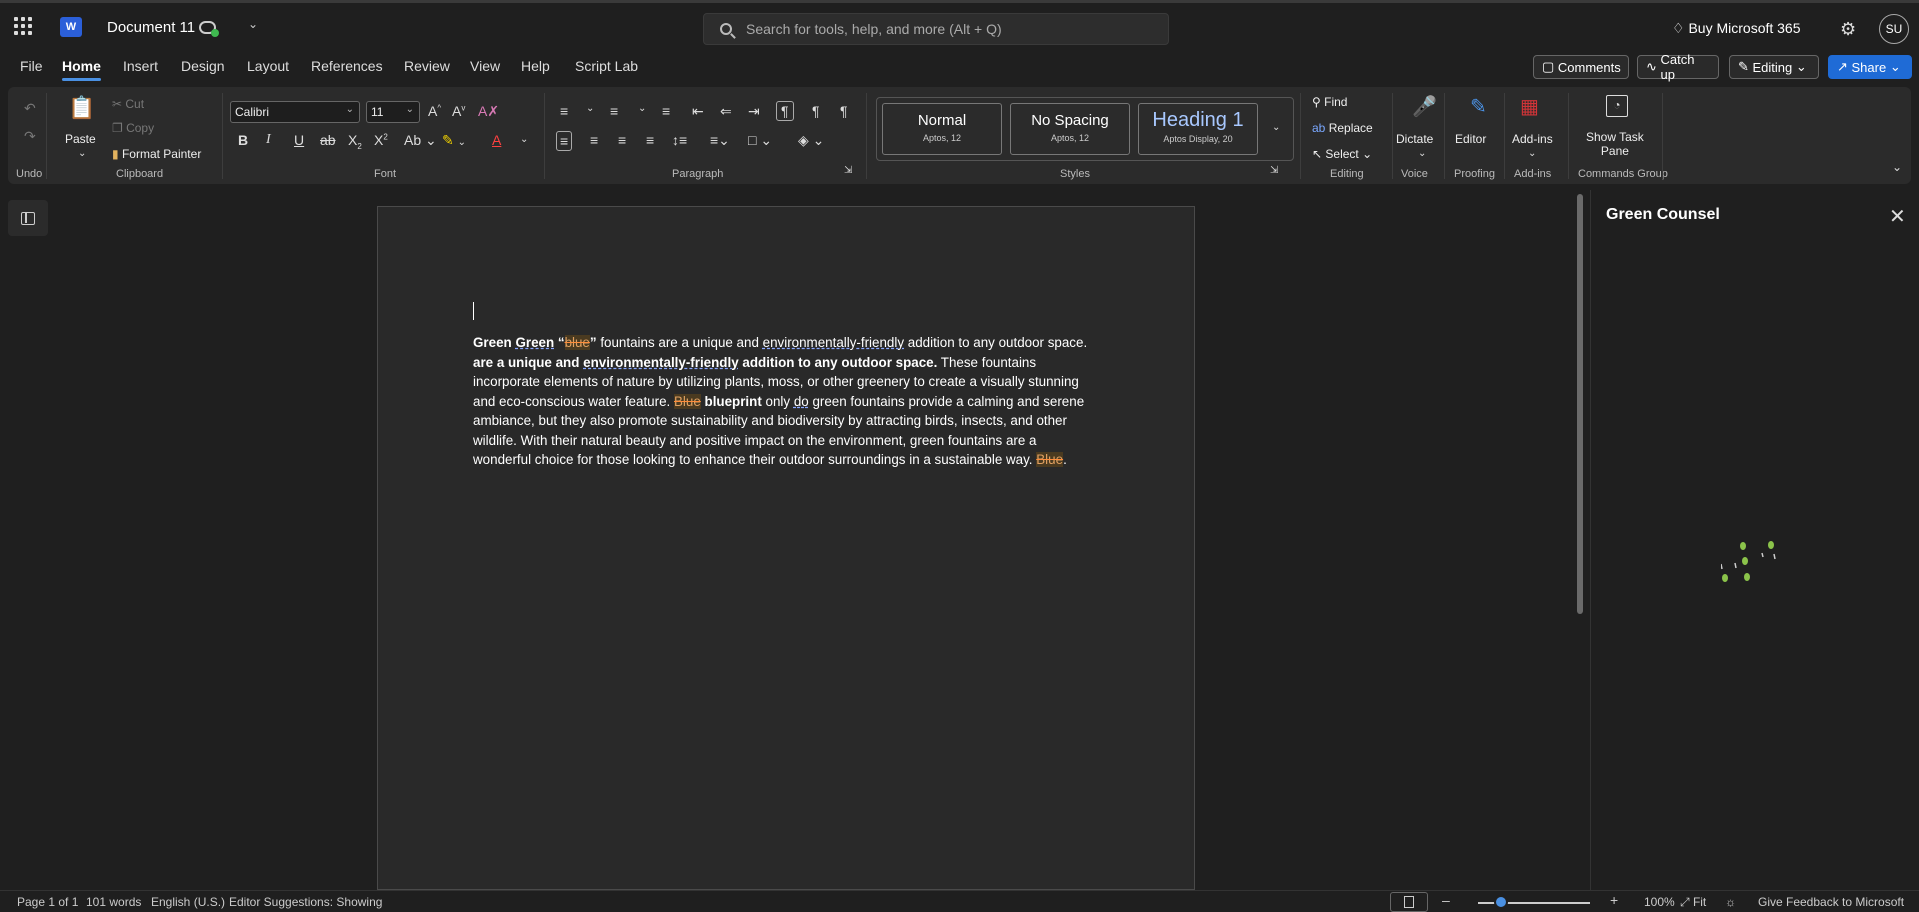 The image size is (1919, 912). What do you see at coordinates (488, 111) in the screenshot?
I see `clear-formatting-icon: A✗` at bounding box center [488, 111].